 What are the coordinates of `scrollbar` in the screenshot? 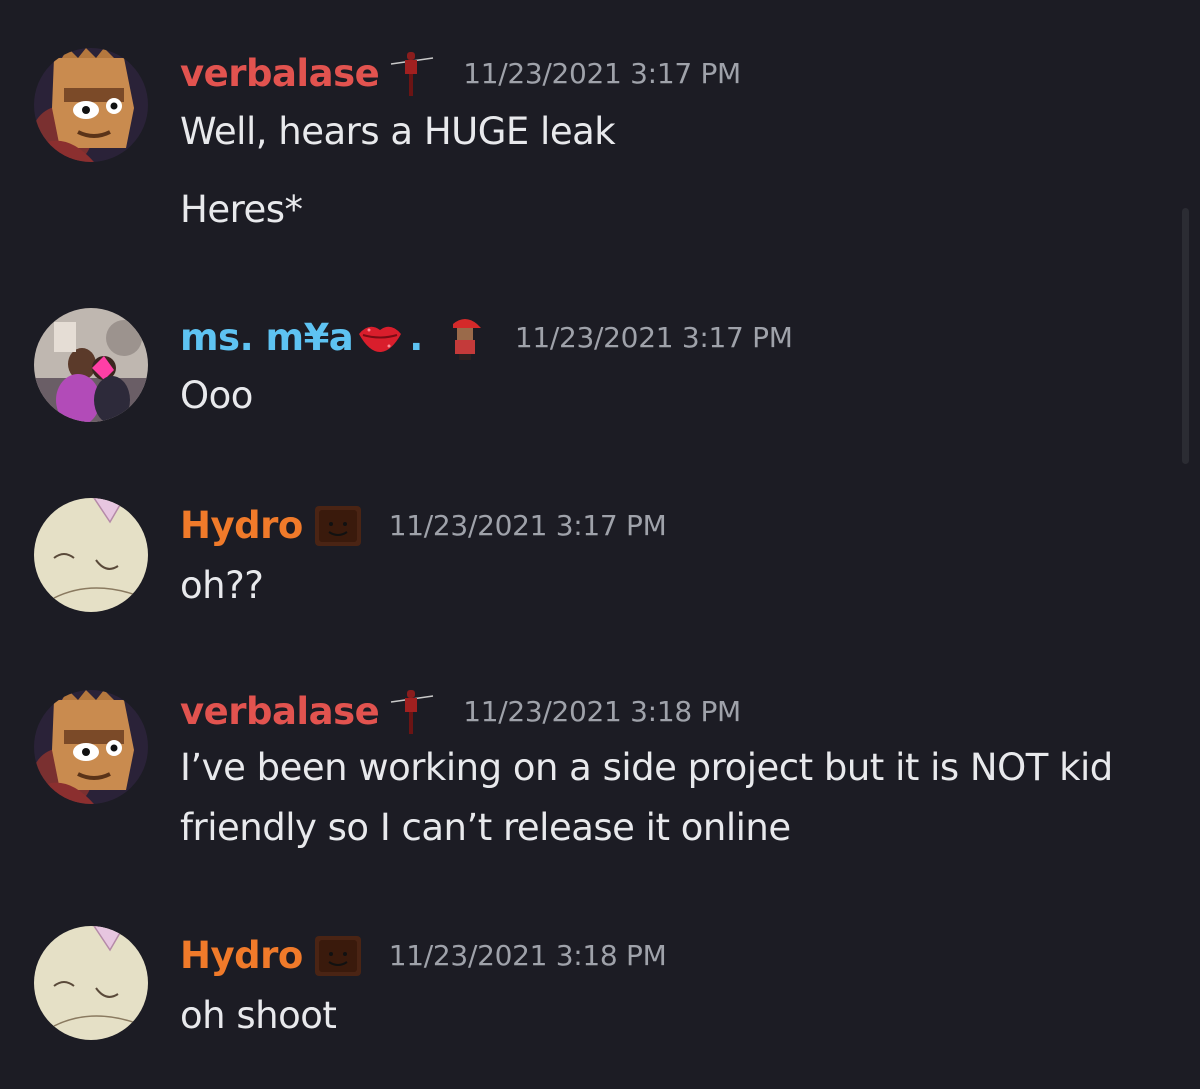 It's located at (1185, 336).